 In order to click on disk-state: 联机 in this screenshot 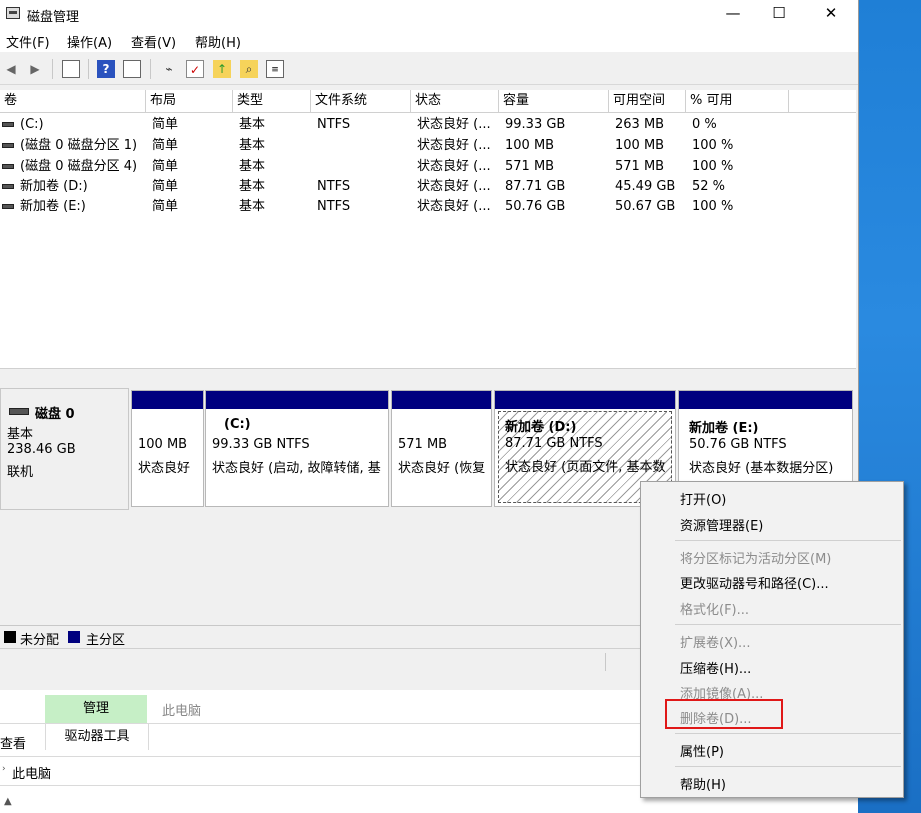, I will do `click(20, 472)`.